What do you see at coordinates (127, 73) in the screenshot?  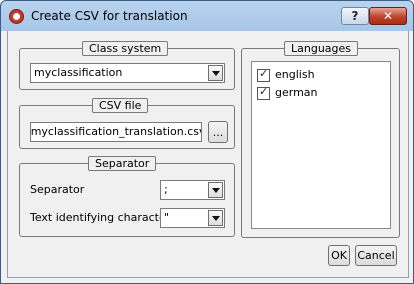 I see `class-system-dropdown: myclassification` at bounding box center [127, 73].